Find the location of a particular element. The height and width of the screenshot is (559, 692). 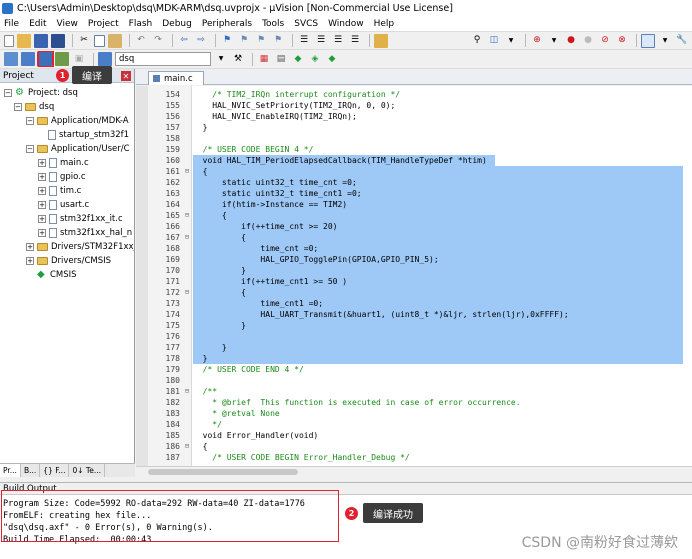

code-line: 179 /* USER CODE END 4 */ is located at coordinates (414, 369).